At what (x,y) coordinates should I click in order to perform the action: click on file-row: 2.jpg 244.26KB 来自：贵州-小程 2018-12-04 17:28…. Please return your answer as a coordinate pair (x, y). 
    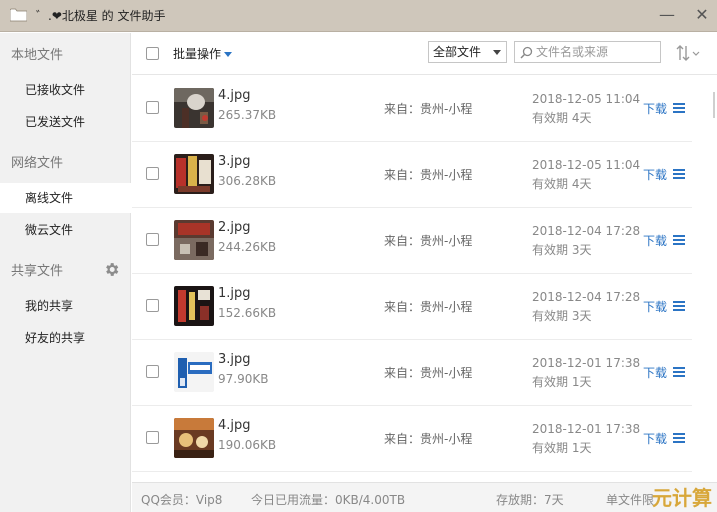
    Looking at the image, I should click on (412, 241).